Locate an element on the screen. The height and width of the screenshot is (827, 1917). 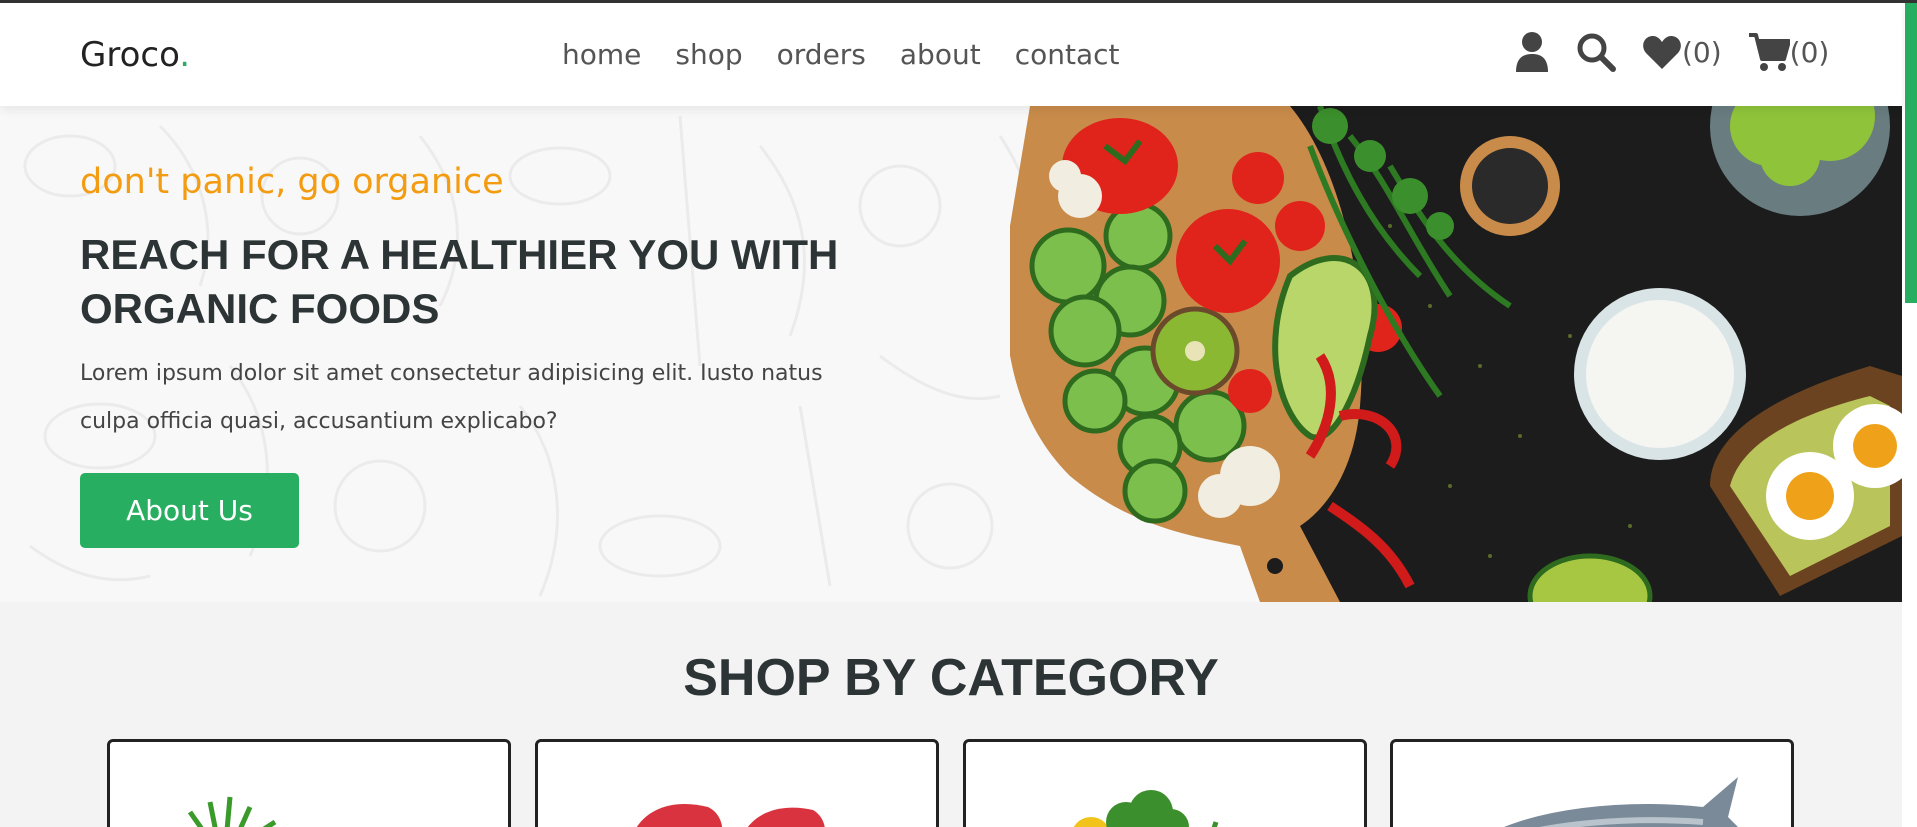
header-icons: (0) (0) is located at coordinates (1671, 52).